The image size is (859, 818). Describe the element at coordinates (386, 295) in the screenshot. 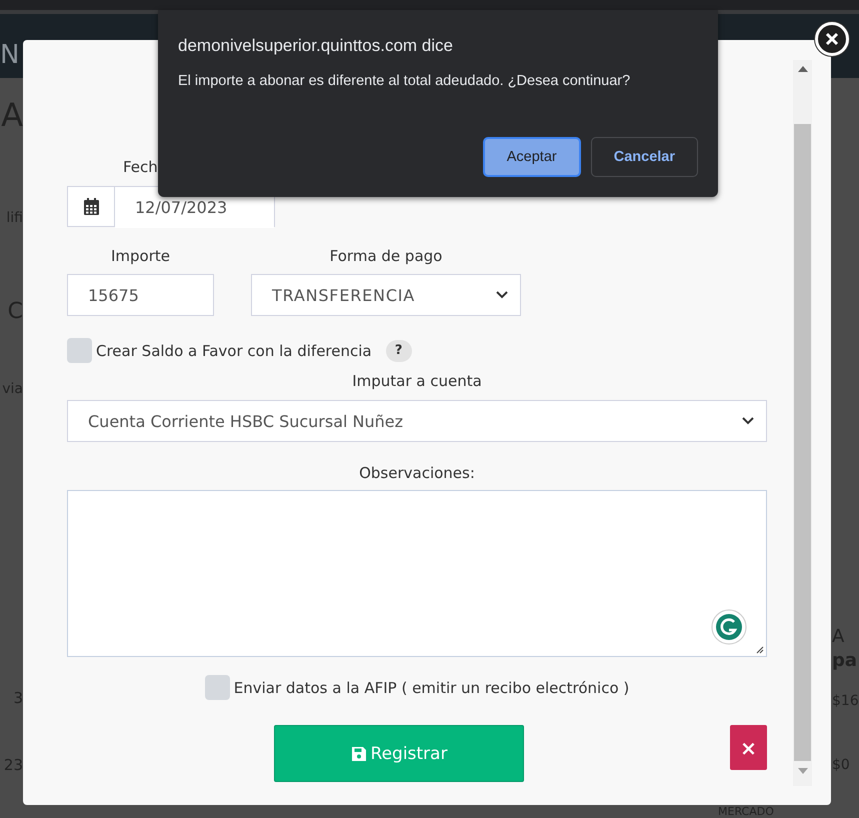

I see `payment-method-select: TRANSFERENCIA` at that location.